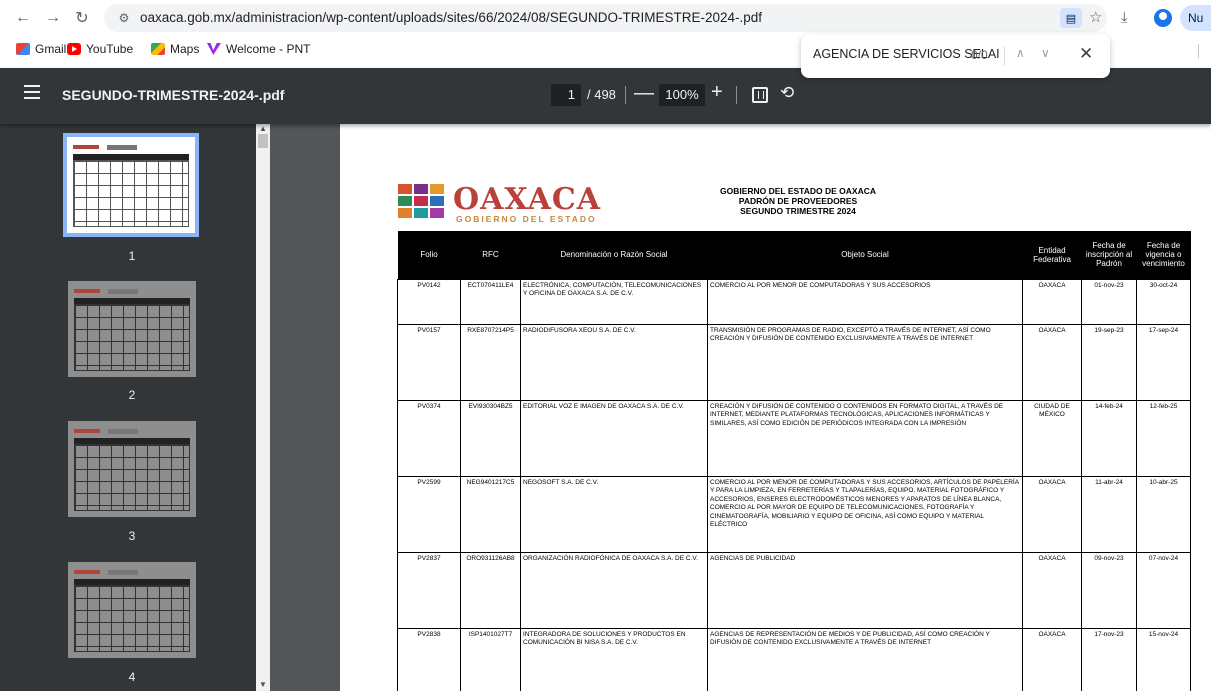 This screenshot has height=691, width=1211. What do you see at coordinates (1163, 301) in the screenshot?
I see `cell-vigencia: 30-oct-24` at bounding box center [1163, 301].